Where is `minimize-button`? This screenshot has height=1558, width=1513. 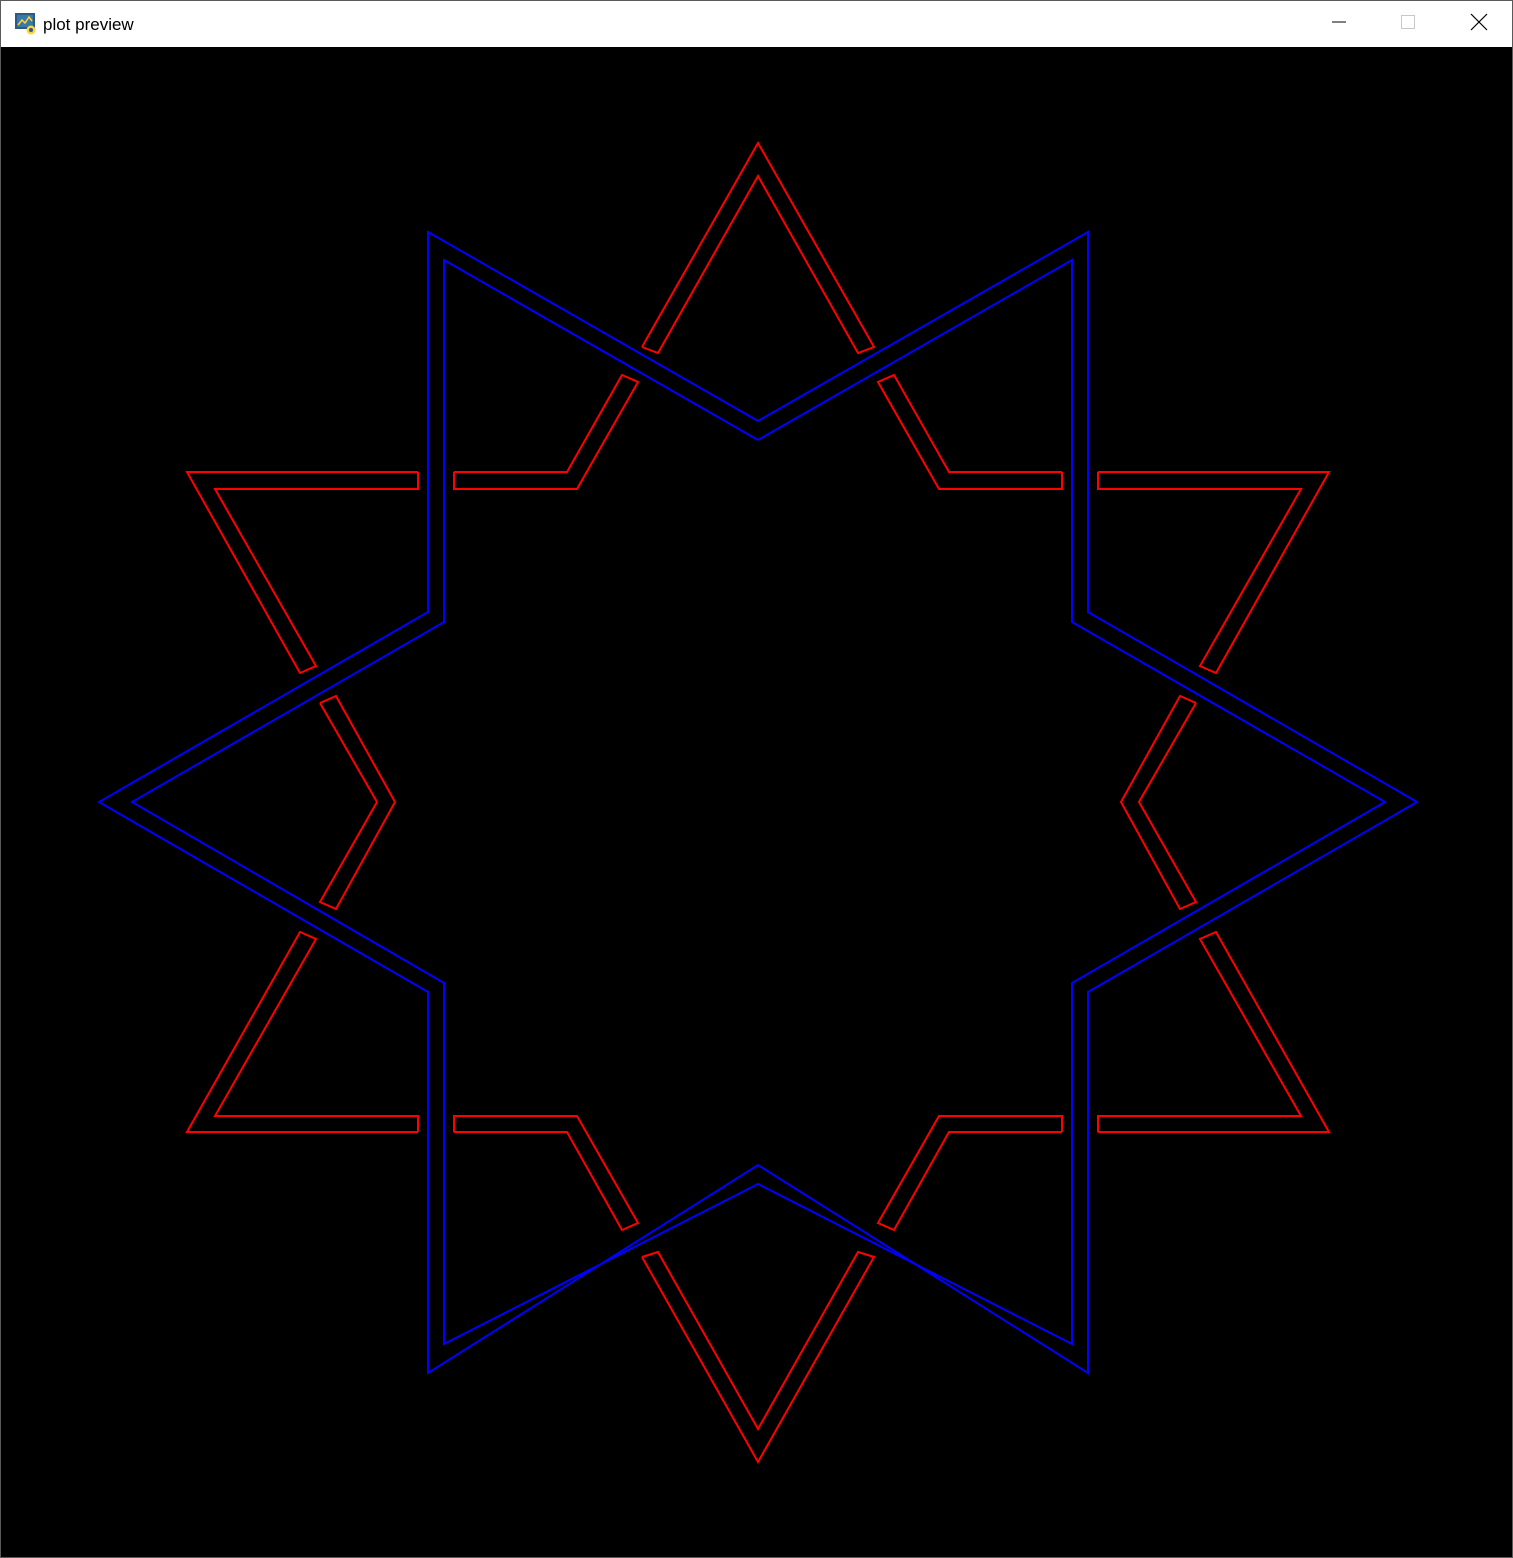
minimize-button is located at coordinates (1339, 24).